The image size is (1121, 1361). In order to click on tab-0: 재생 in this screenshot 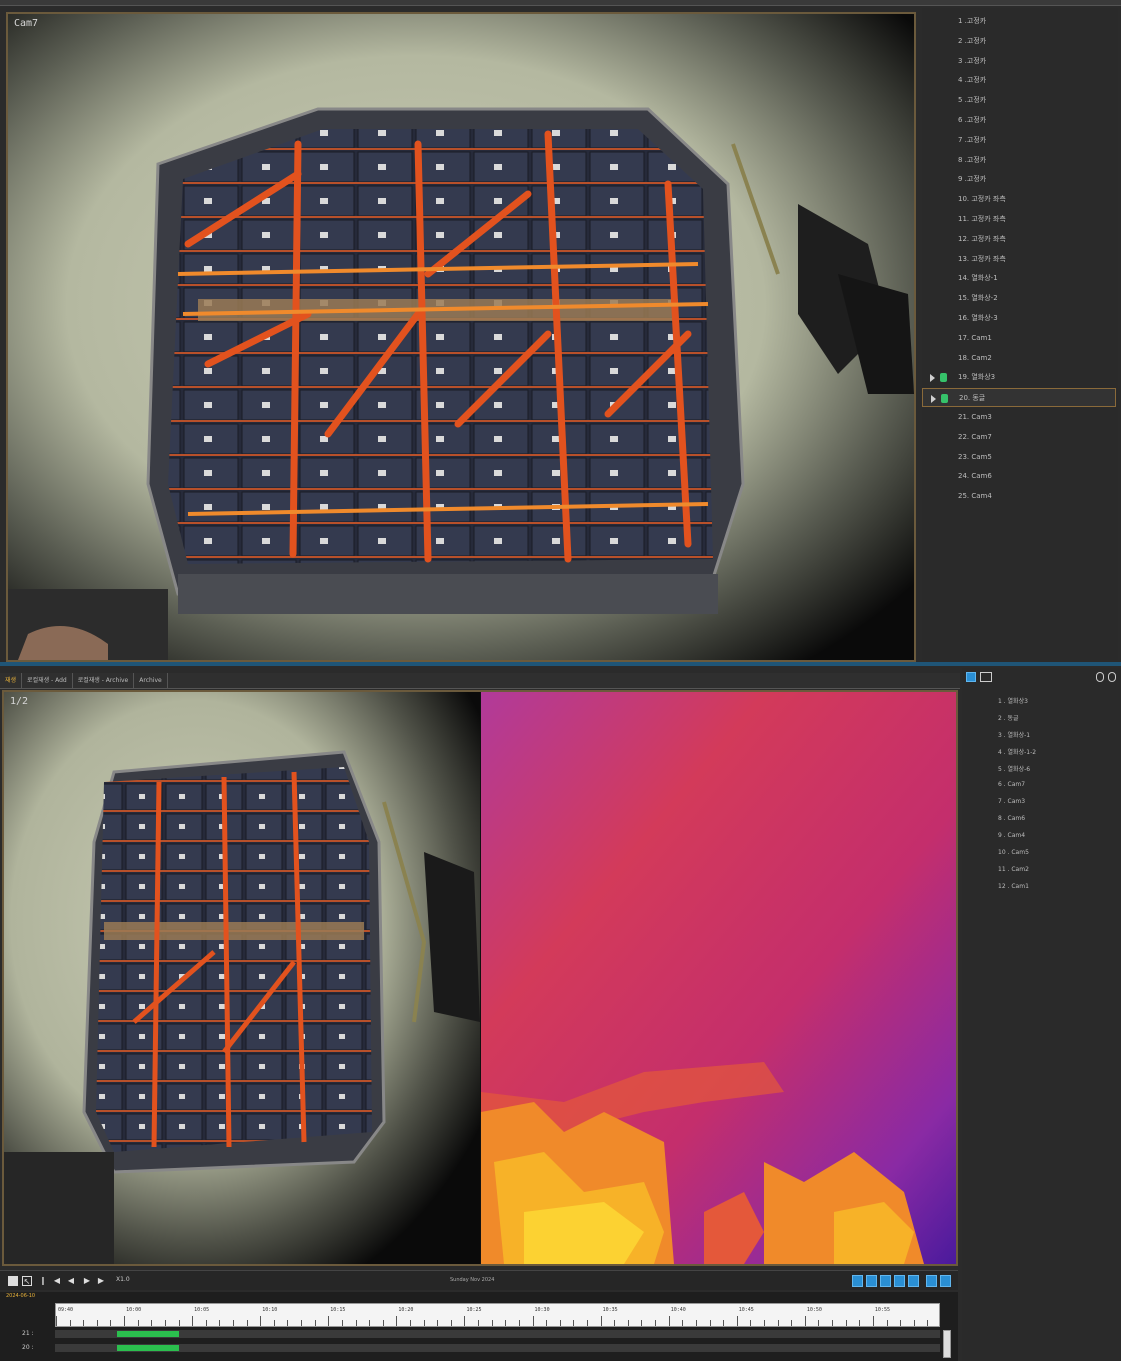, I will do `click(11, 681)`.